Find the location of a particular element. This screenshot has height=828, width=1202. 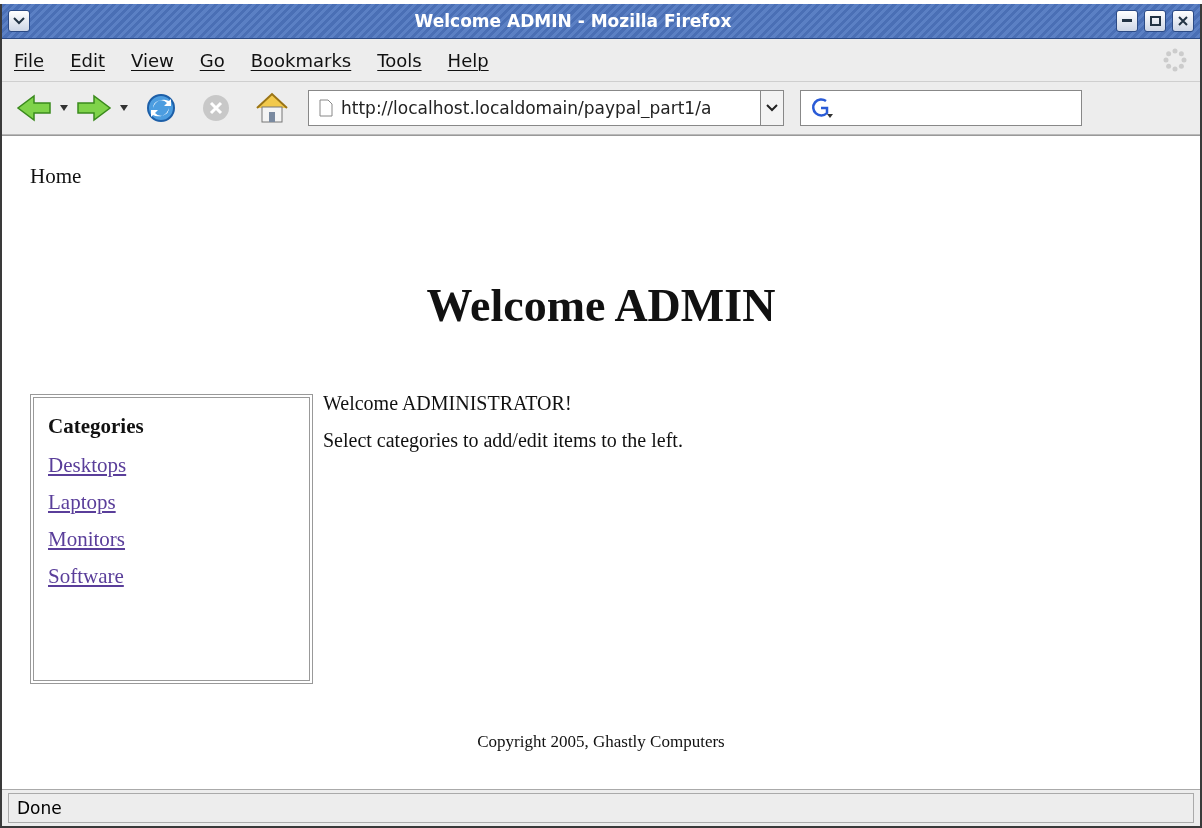

page-heading: Welcome ADMIN is located at coordinates (601, 305).